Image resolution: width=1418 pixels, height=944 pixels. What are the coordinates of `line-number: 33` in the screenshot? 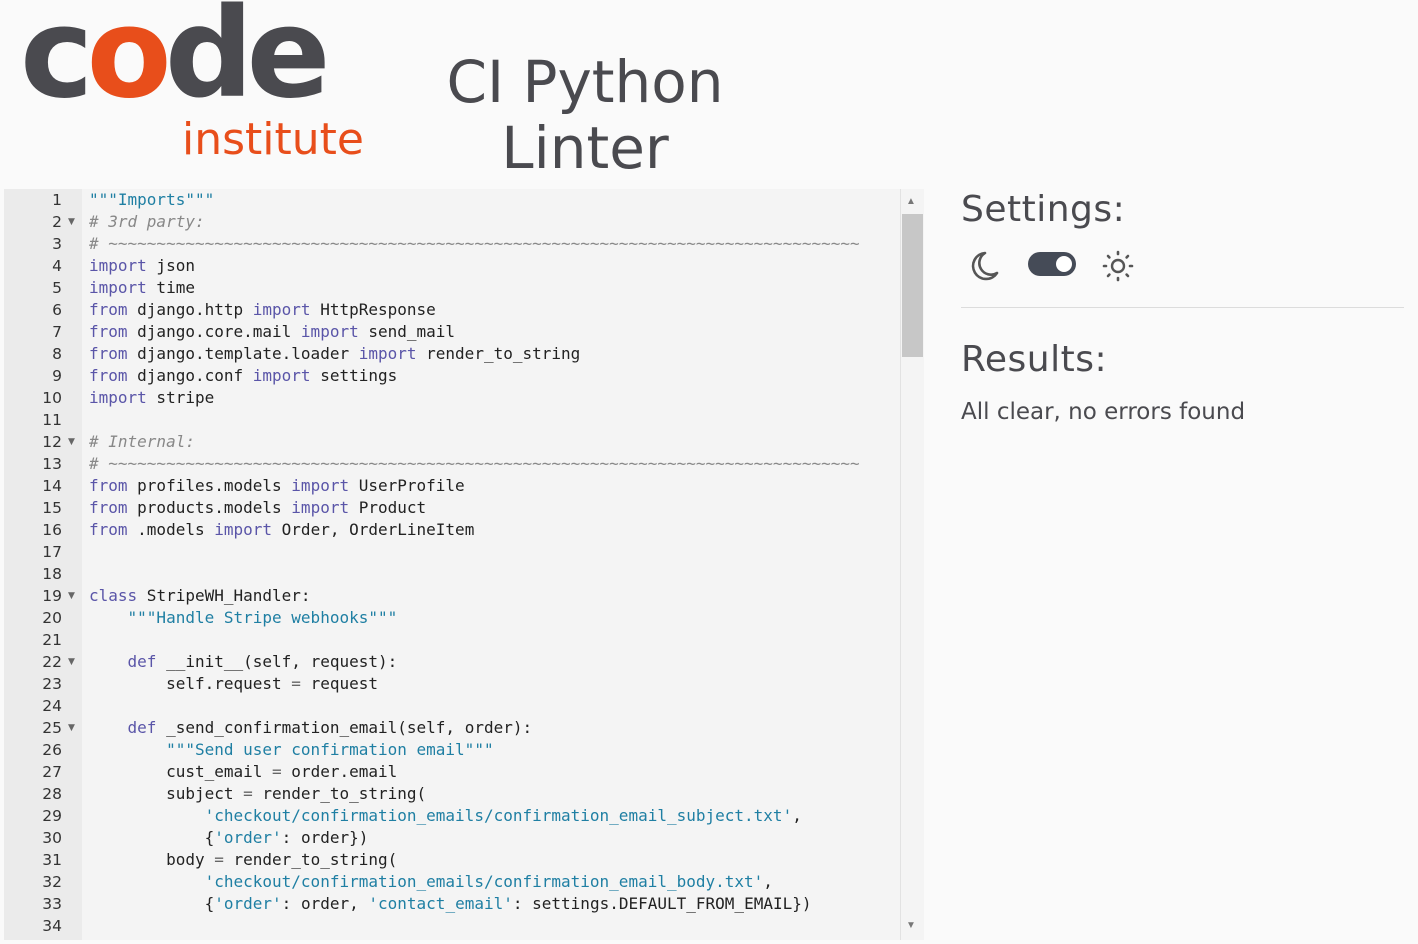 It's located at (52, 904).